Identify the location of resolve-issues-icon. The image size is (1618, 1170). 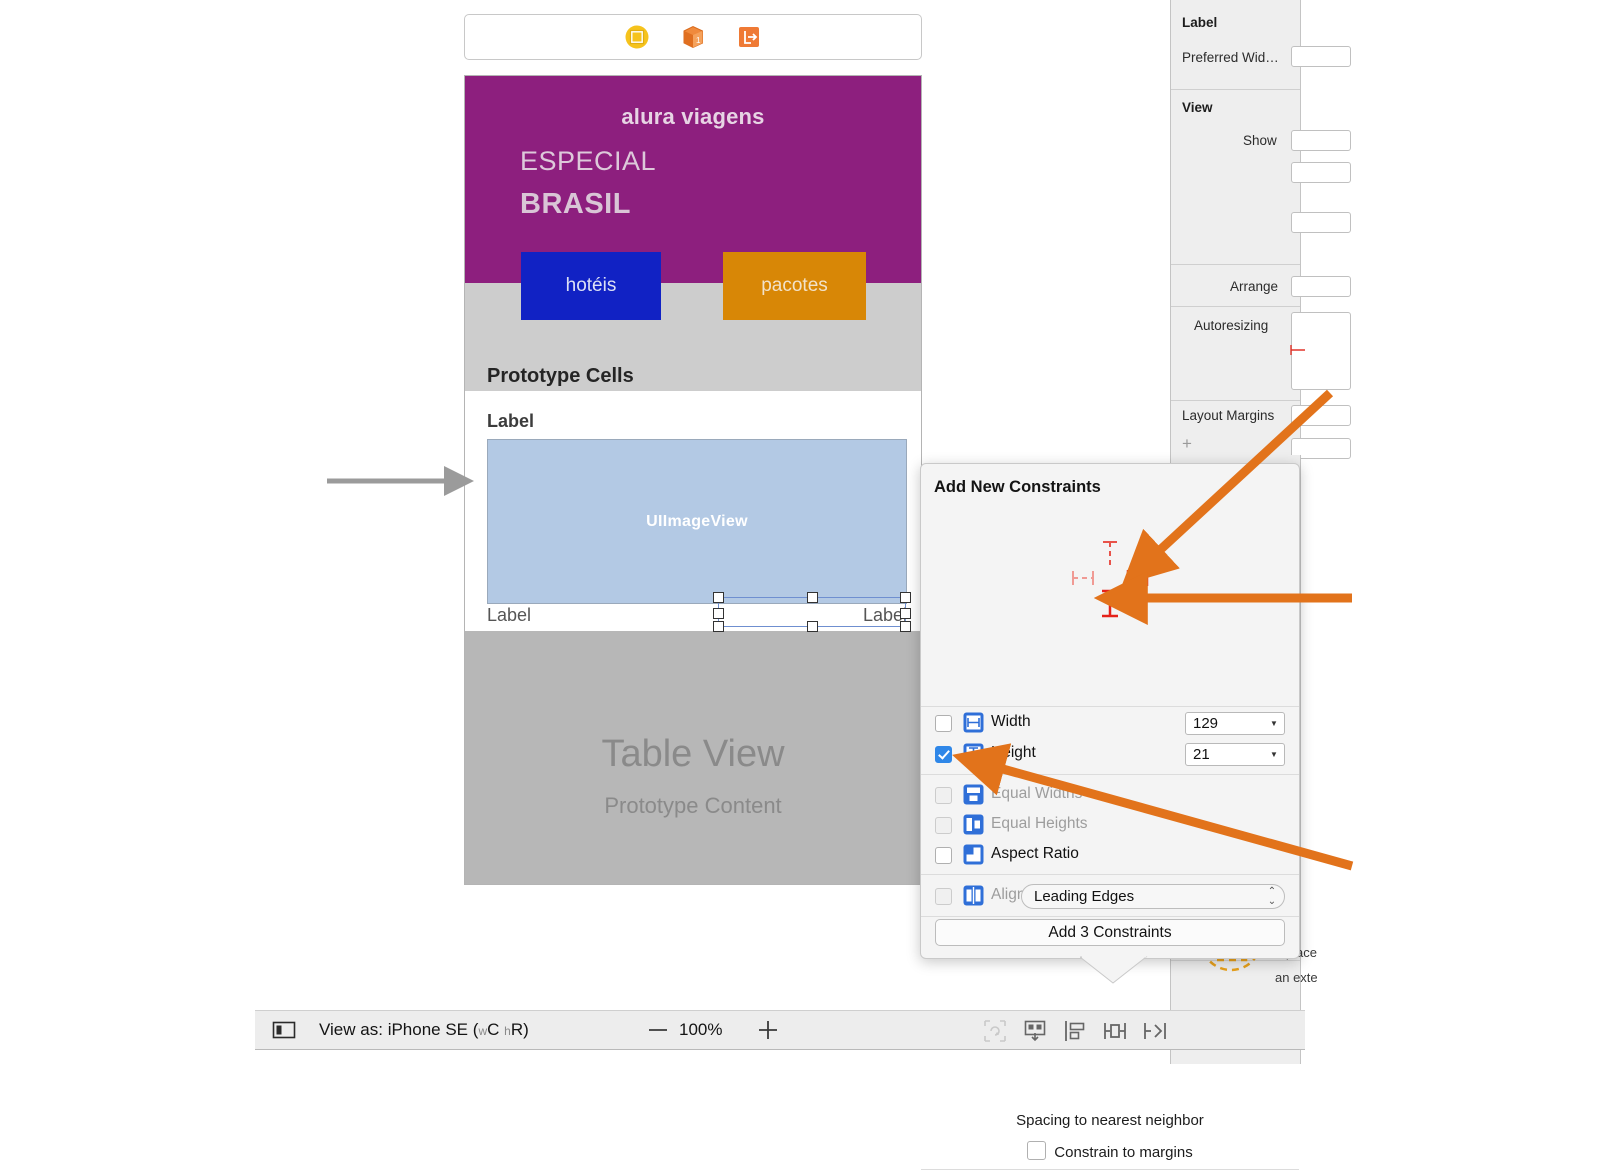
(1155, 1031).